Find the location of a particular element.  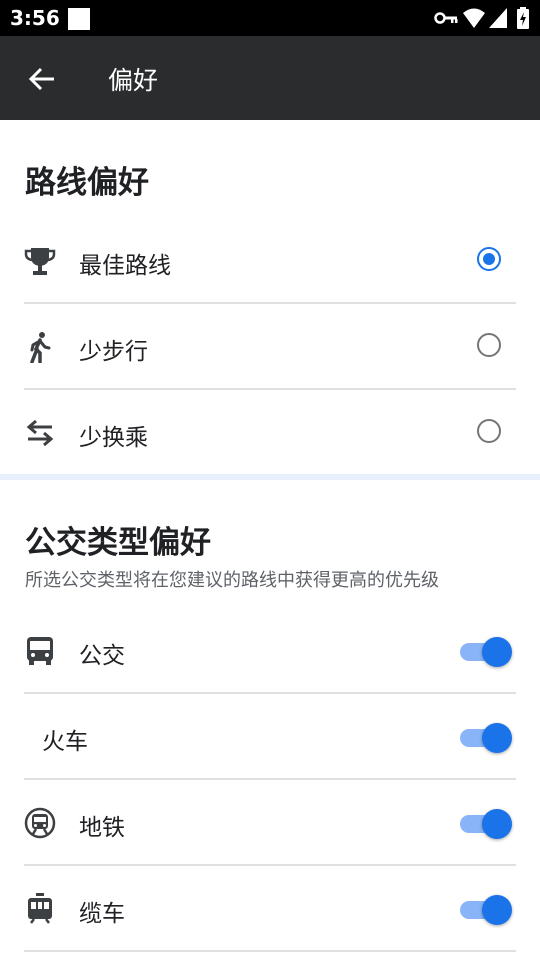

route-option-fewer-transfers: 少换乘 is located at coordinates (270, 433).